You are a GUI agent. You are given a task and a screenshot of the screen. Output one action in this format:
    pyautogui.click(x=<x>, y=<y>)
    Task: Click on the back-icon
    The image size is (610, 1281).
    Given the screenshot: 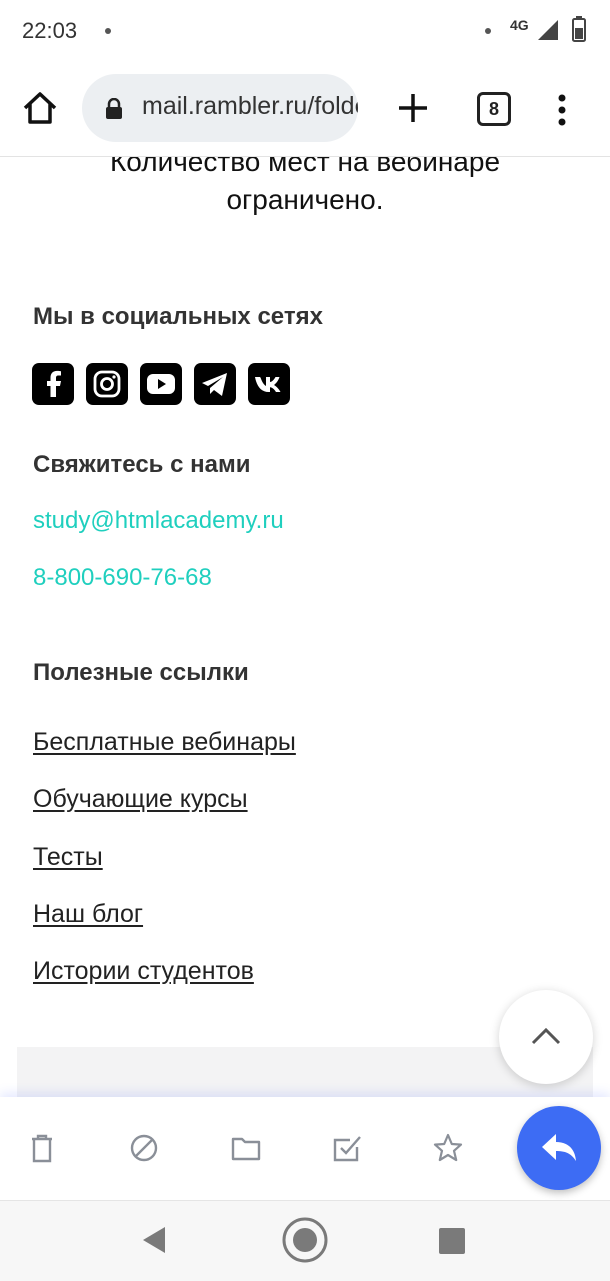 What is the action you would take?
    pyautogui.click(x=154, y=1240)
    